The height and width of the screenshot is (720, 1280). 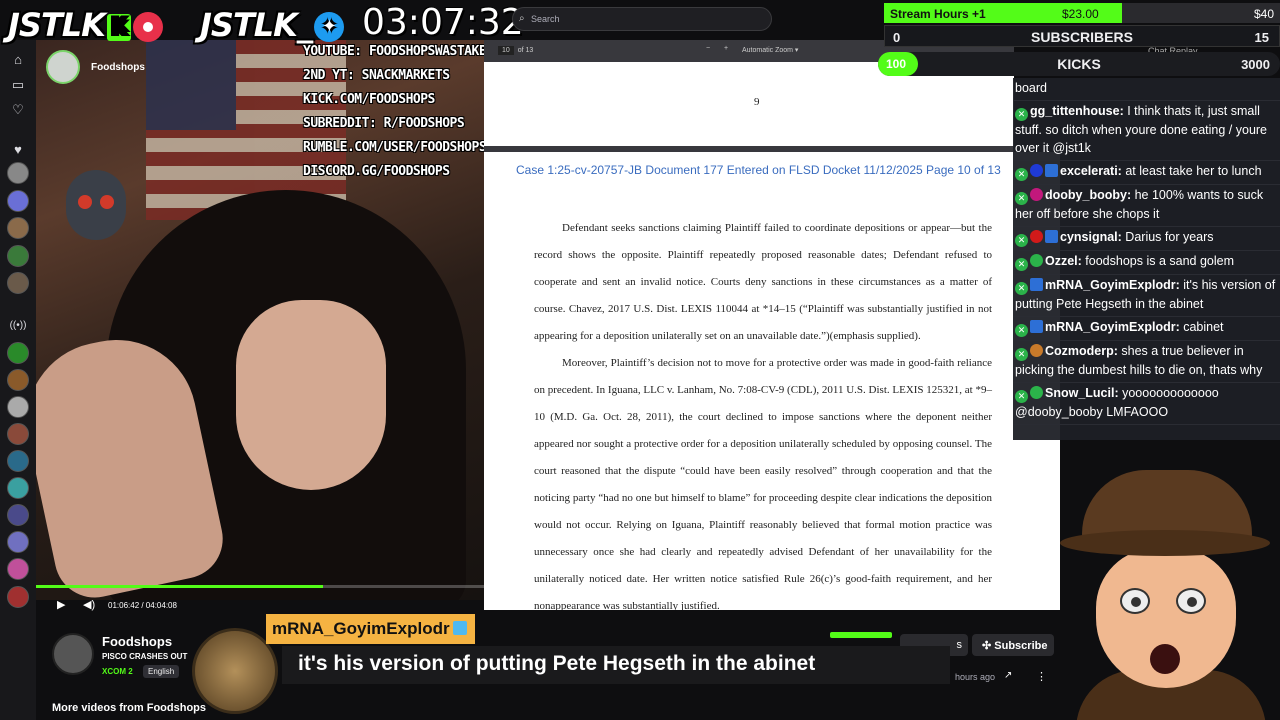 I want to click on social-link: KICK.COM/FOODSHOPS, so click(x=369, y=99).